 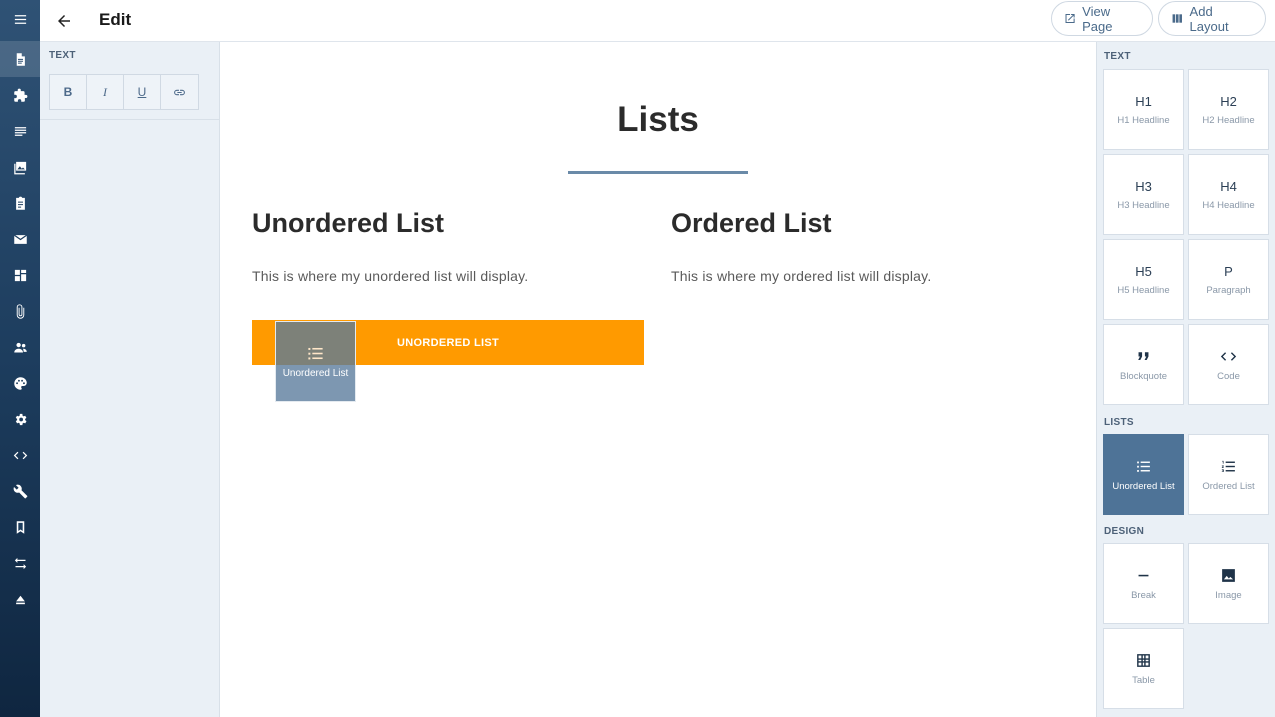 I want to click on paragraph-tile: P Paragraph, so click(x=1228, y=279).